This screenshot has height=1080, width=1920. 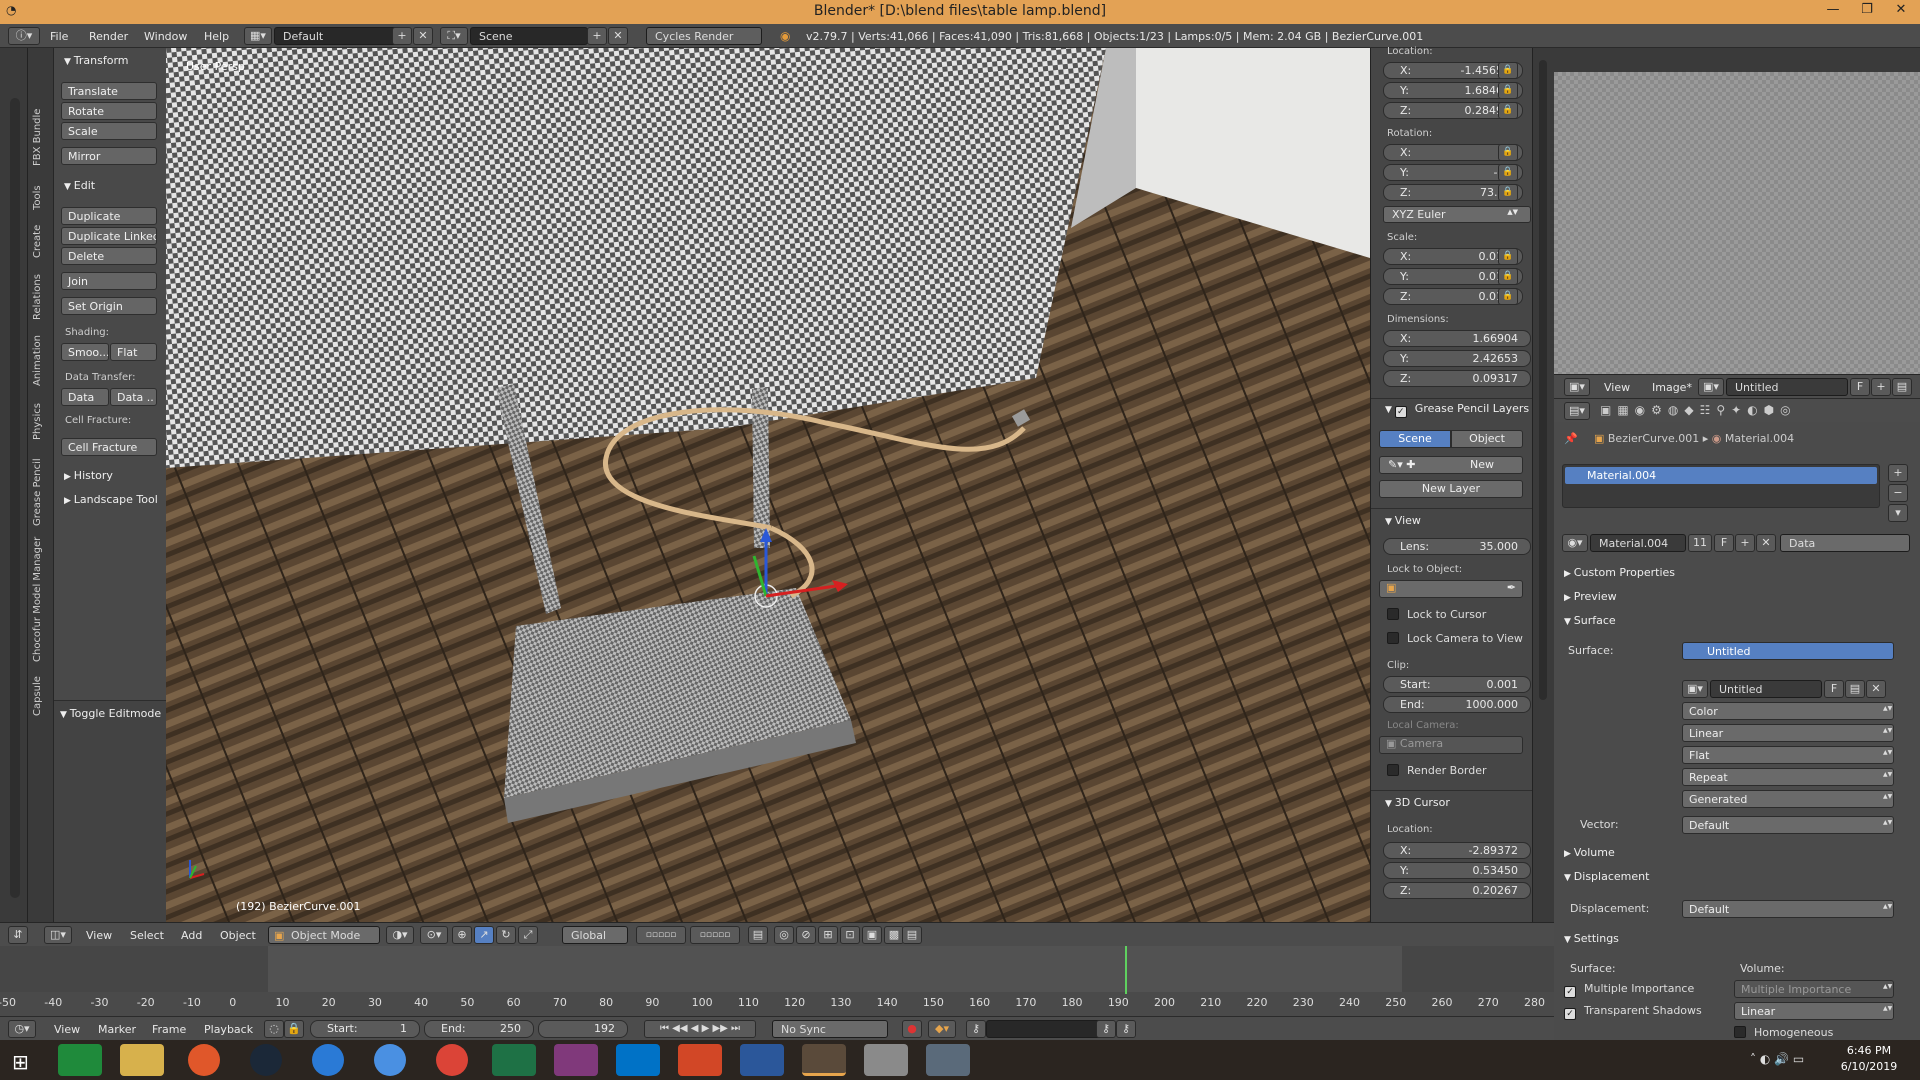 What do you see at coordinates (1672, 387) in the screenshot?
I see `image-menu: Image*` at bounding box center [1672, 387].